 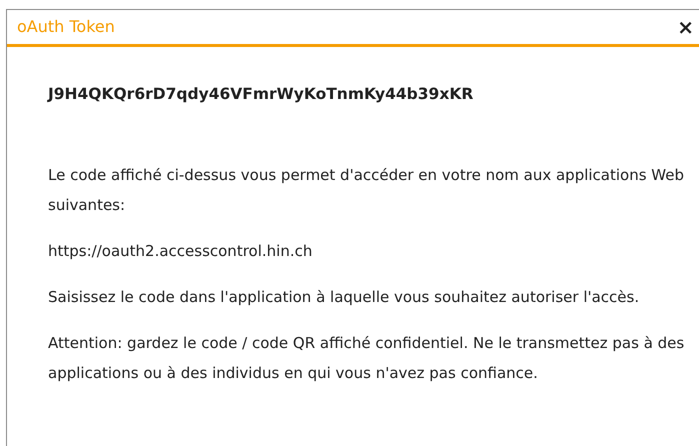 I want to click on dialog-title: oAuth Token, so click(x=66, y=27).